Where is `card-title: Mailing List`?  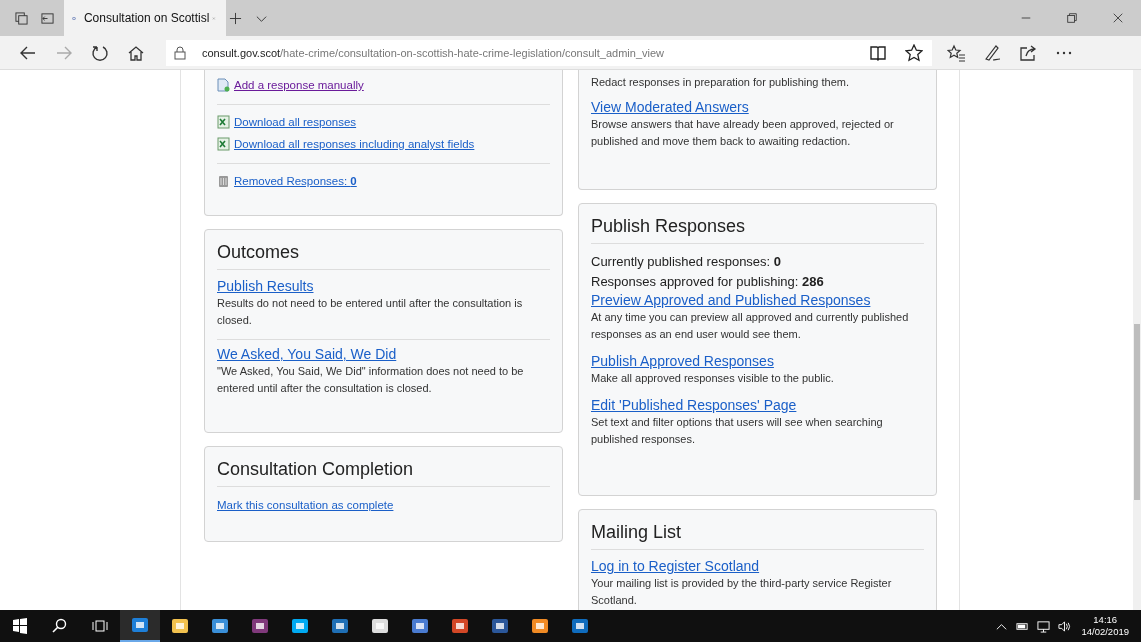 card-title: Mailing List is located at coordinates (637, 532).